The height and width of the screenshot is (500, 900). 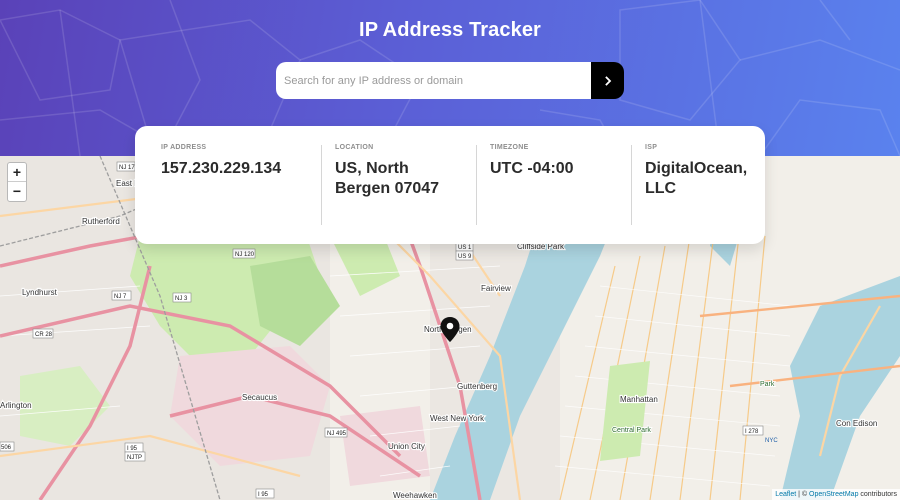 I want to click on location-pin-icon, so click(x=450, y=329).